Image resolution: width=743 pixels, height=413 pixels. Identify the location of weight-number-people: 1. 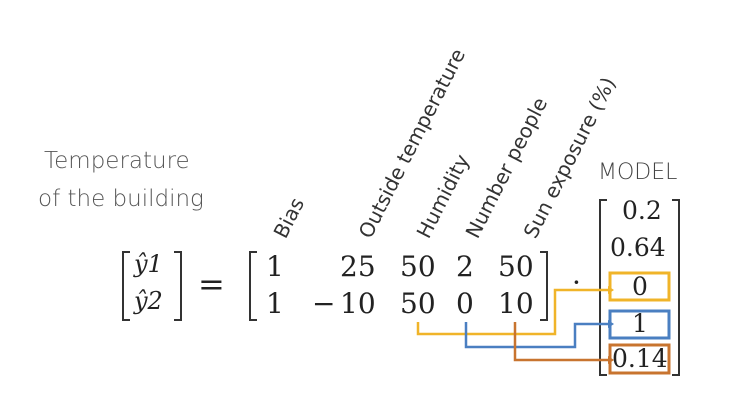
(640, 323).